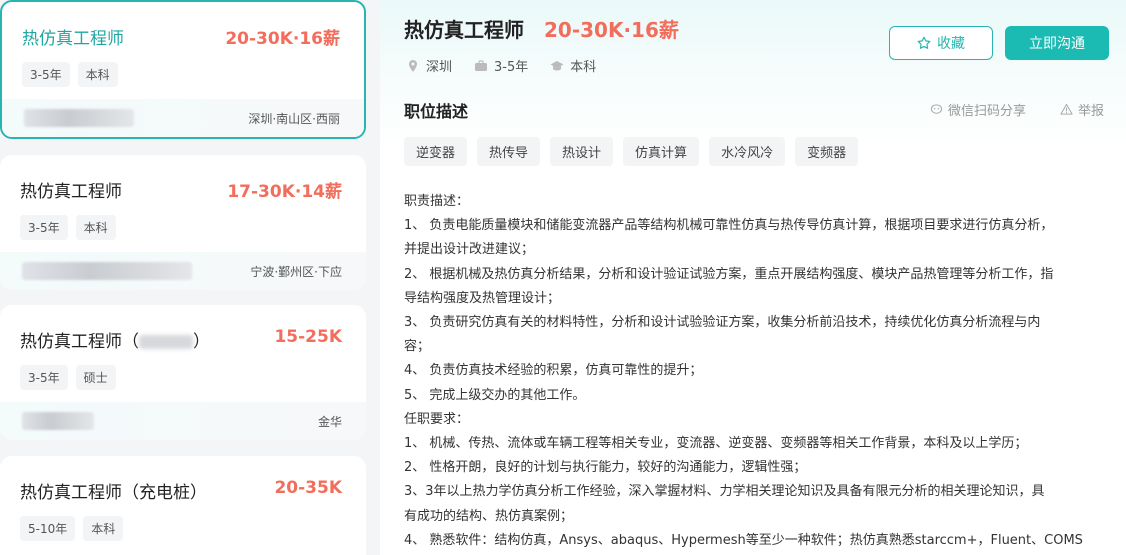 This screenshot has width=1126, height=555. What do you see at coordinates (308, 488) in the screenshot?
I see `job-card-salary: 20-35K` at bounding box center [308, 488].